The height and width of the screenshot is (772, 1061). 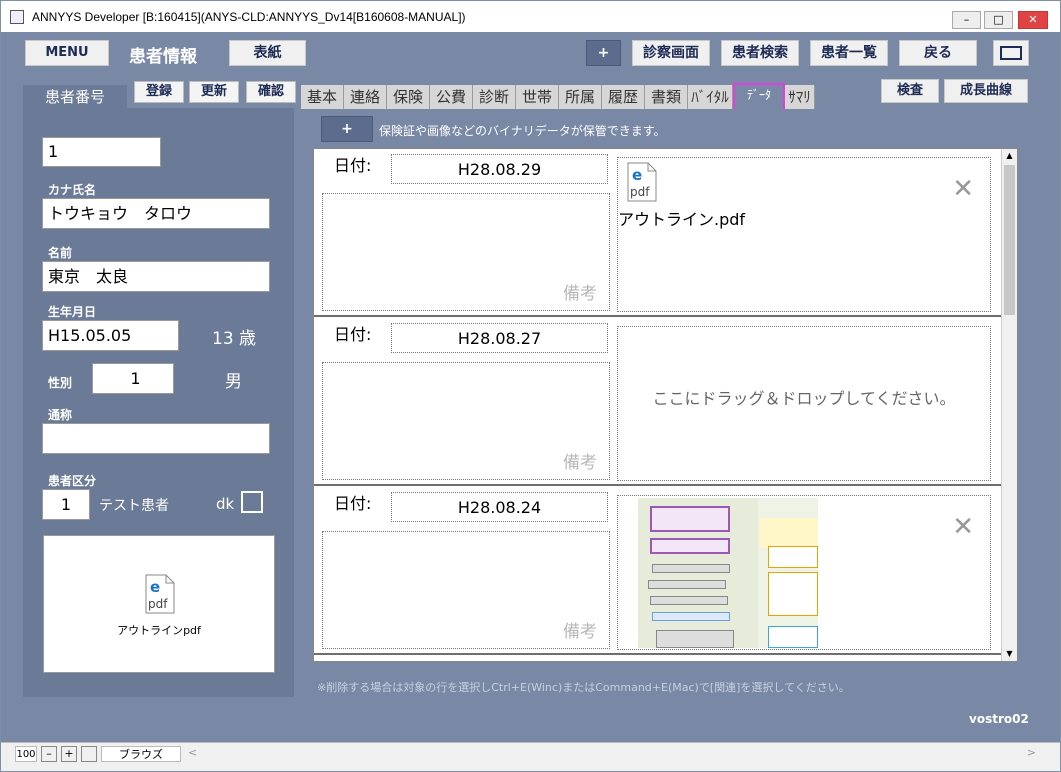 I want to click on list-item: 日付: H28.08.29 備考 e pdf アウトライン.pdf ✕, so click(x=659, y=233).